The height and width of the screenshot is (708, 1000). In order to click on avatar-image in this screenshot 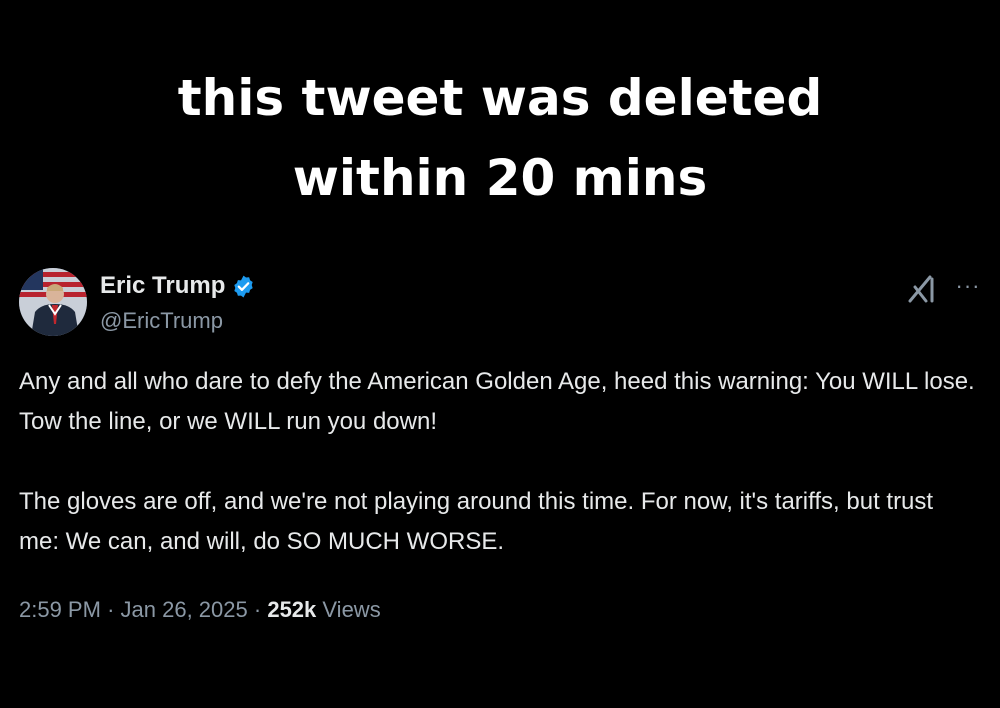, I will do `click(53, 302)`.